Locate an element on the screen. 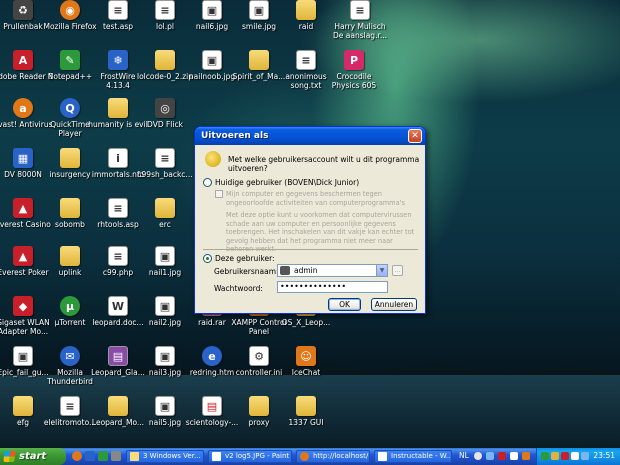 Image resolution: width=620 pixels, height=465 pixels. desktop-icon-dvd-flick: ◎ DVD Flick is located at coordinates (165, 121).